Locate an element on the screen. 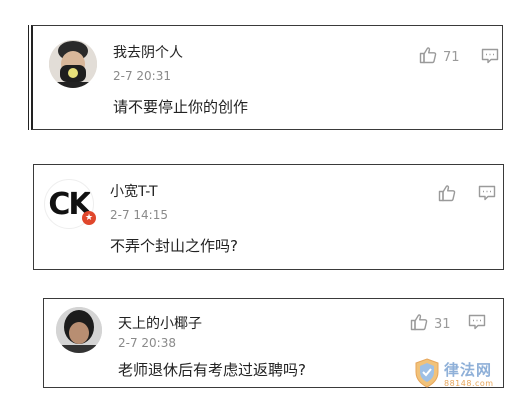 The height and width of the screenshot is (401, 518). like-count: 31 is located at coordinates (442, 324).